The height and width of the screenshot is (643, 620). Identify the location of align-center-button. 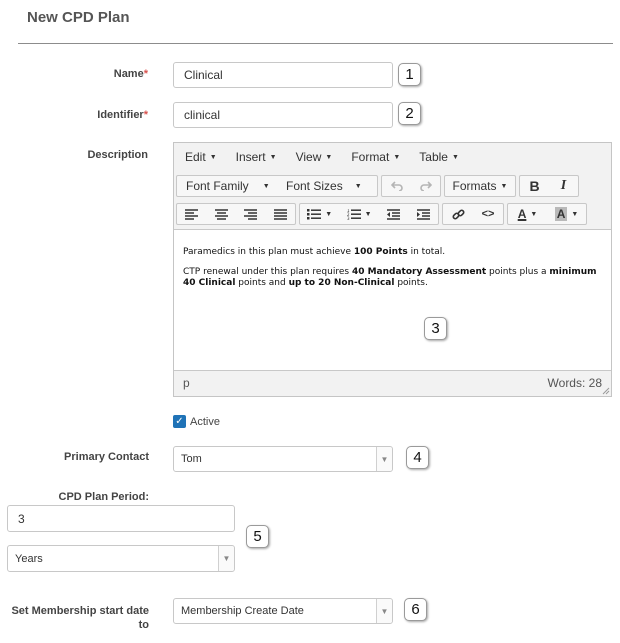
(222, 214).